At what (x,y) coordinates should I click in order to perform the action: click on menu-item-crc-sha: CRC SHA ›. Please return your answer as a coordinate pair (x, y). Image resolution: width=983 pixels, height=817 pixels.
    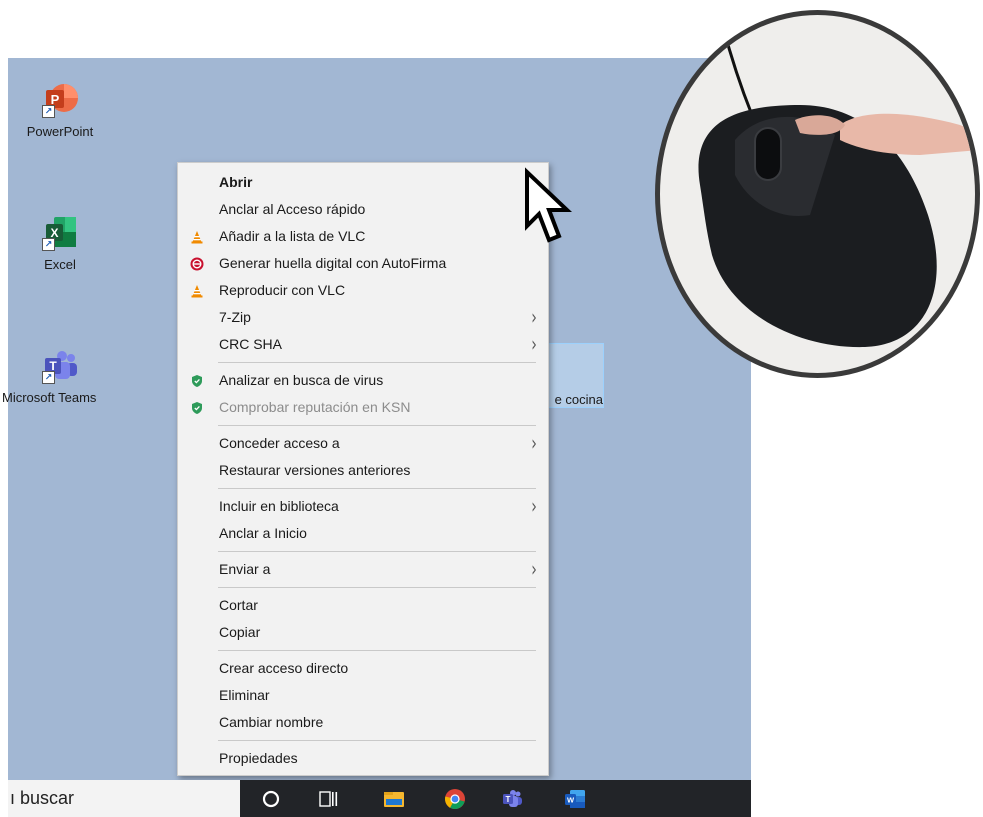
    Looking at the image, I should click on (363, 344).